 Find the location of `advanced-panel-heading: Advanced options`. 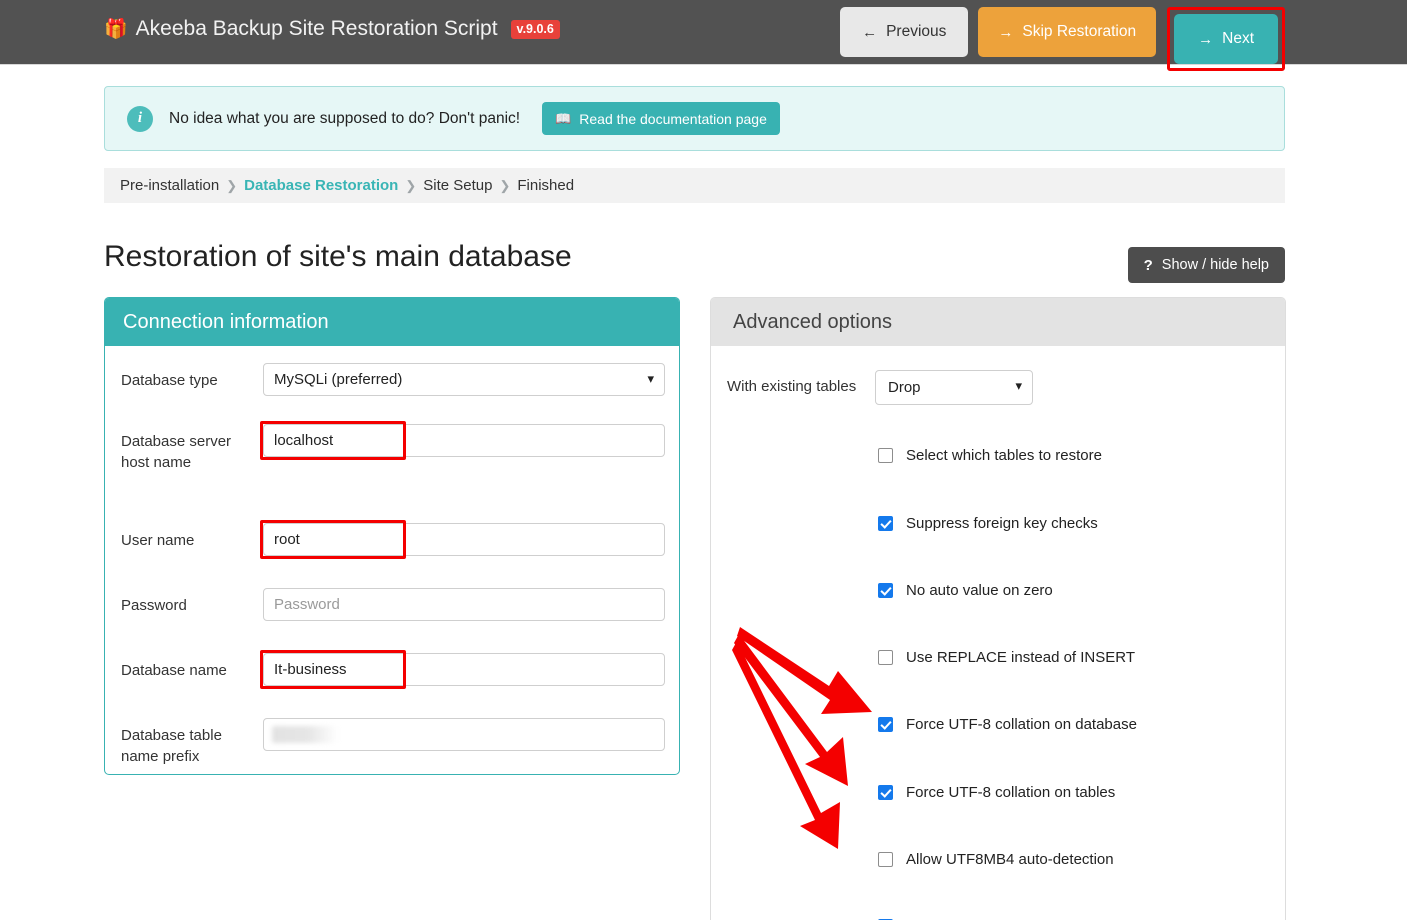

advanced-panel-heading: Advanced options is located at coordinates (998, 322).